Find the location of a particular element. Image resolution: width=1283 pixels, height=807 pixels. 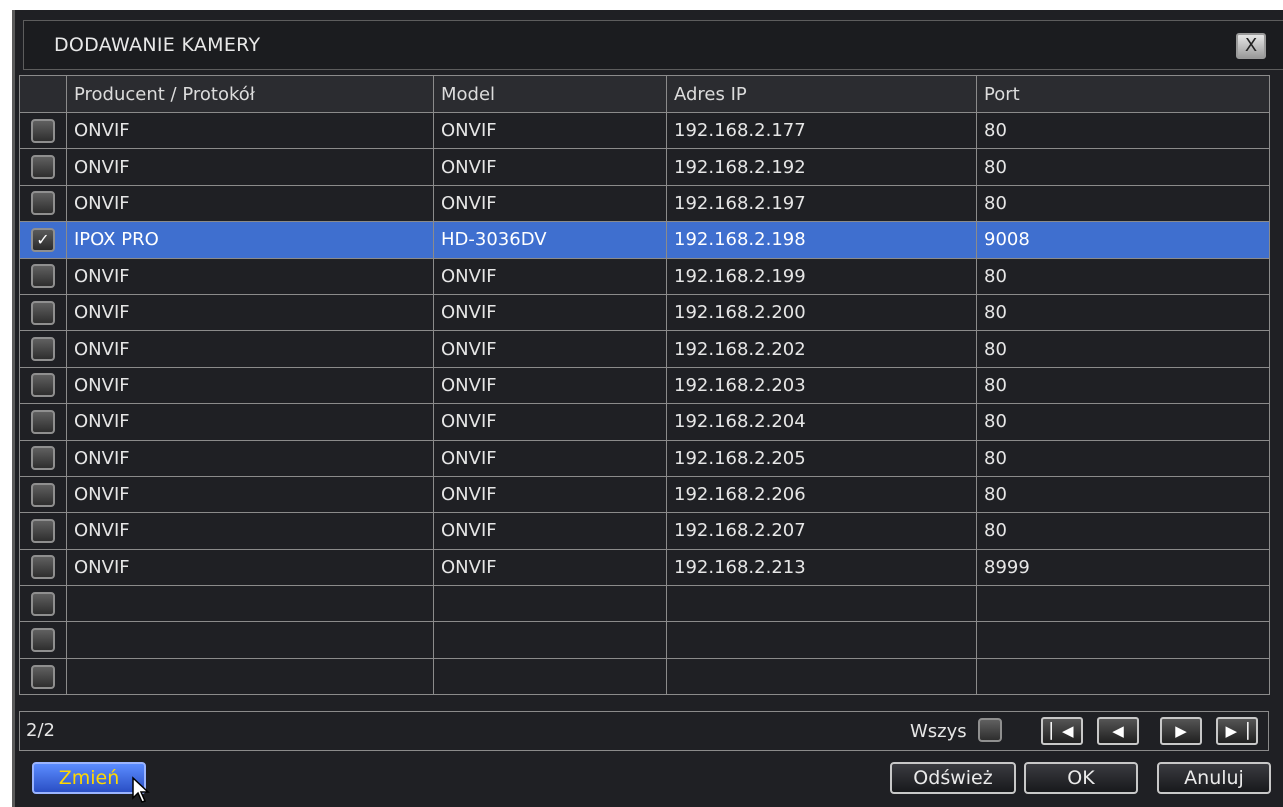

table-row: ONVIF ONVIF 192.168.2.205 80 is located at coordinates (644, 458).